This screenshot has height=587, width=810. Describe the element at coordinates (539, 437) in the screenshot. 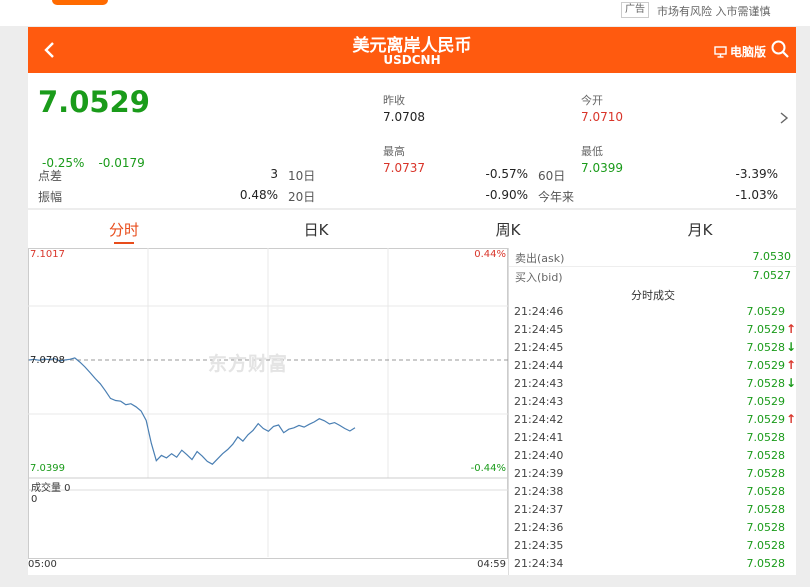

I see `tick-time: 21:24:41` at that location.